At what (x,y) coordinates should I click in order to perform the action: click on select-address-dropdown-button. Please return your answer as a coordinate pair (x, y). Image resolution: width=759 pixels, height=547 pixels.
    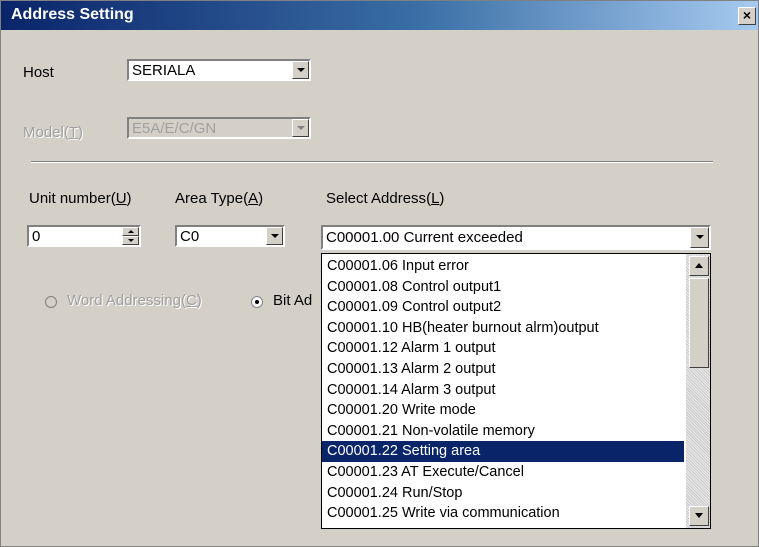
    Looking at the image, I should click on (699, 237).